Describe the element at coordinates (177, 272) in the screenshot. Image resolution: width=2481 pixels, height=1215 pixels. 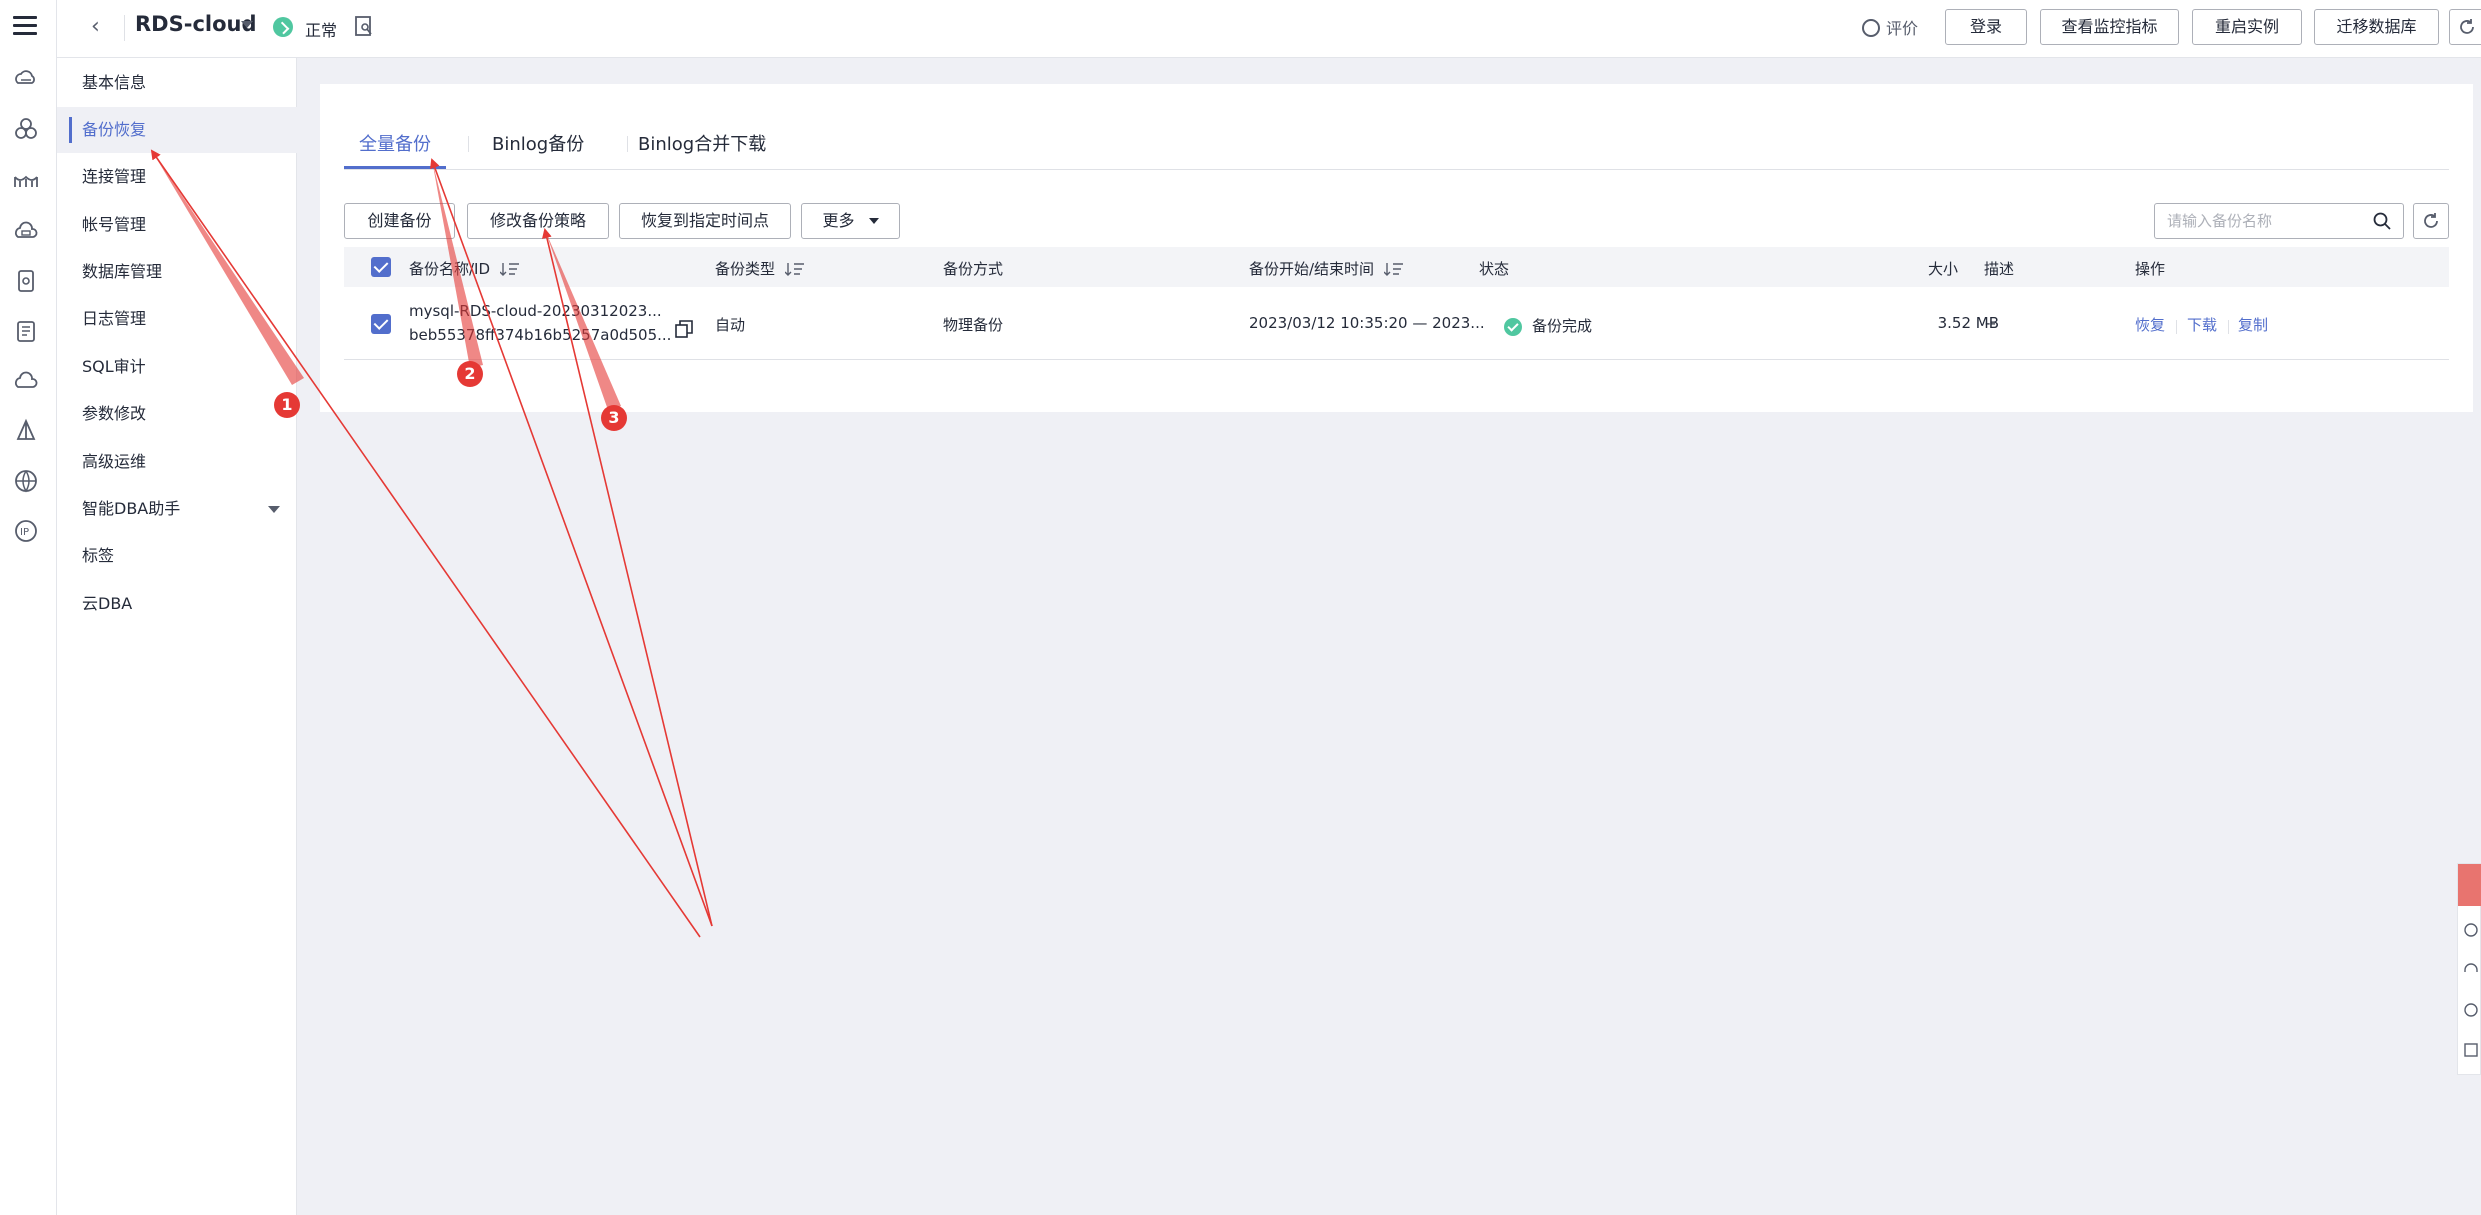
I see `sidebar-item-databases: 数据库管理` at that location.